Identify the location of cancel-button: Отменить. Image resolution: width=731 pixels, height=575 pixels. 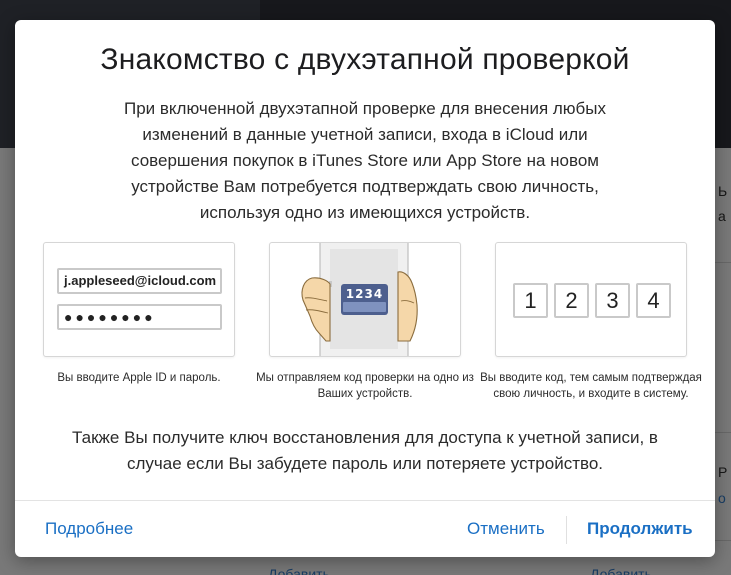
(506, 529).